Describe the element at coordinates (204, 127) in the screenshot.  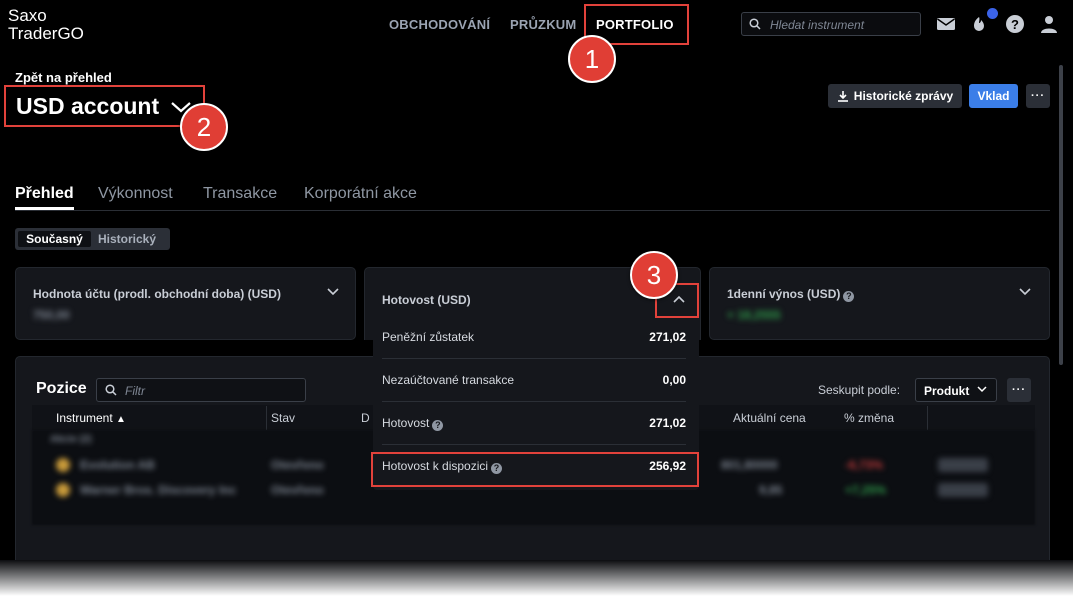
I see `annotation-badge-2: 2` at that location.